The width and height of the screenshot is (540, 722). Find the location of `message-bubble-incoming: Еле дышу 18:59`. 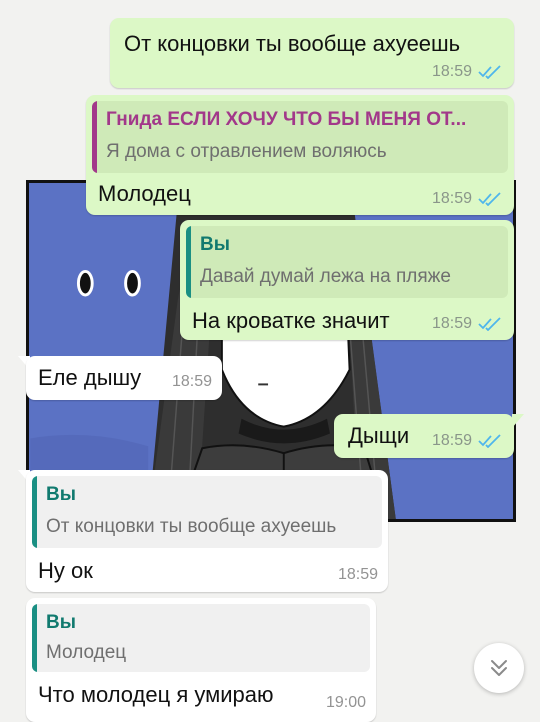

message-bubble-incoming: Еле дышу 18:59 is located at coordinates (124, 378).